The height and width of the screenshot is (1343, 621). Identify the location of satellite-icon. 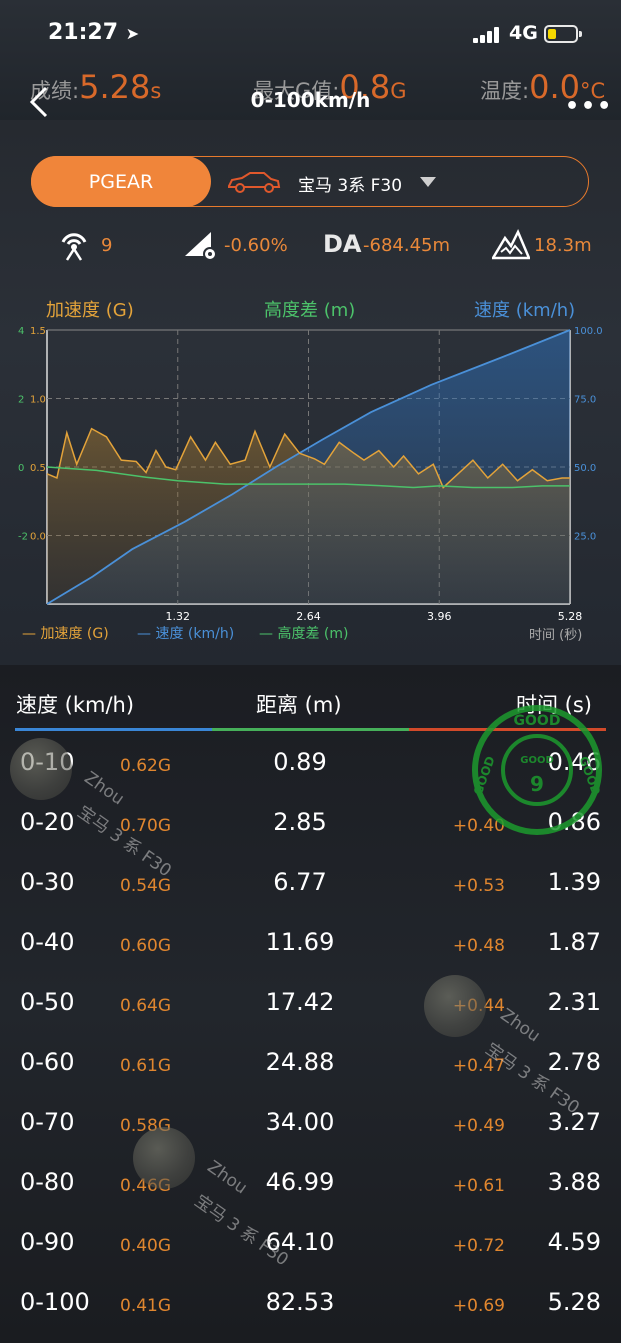
(74, 247).